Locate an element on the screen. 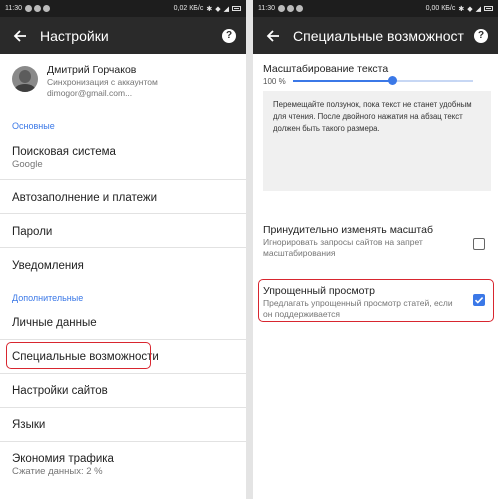  network-speed: 0,02 КБ/с is located at coordinates (188, 8).